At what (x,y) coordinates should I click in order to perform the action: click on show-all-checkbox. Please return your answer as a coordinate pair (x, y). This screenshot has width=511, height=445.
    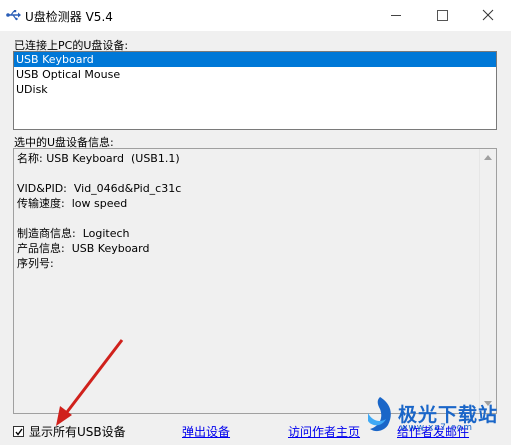
    Looking at the image, I should click on (18, 431).